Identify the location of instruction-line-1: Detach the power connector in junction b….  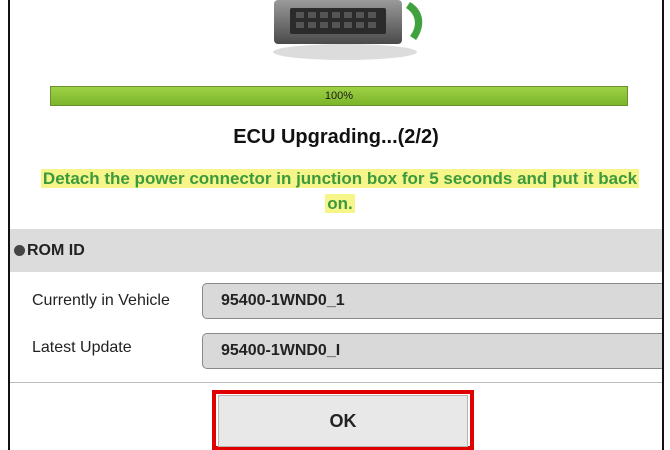
(340, 178).